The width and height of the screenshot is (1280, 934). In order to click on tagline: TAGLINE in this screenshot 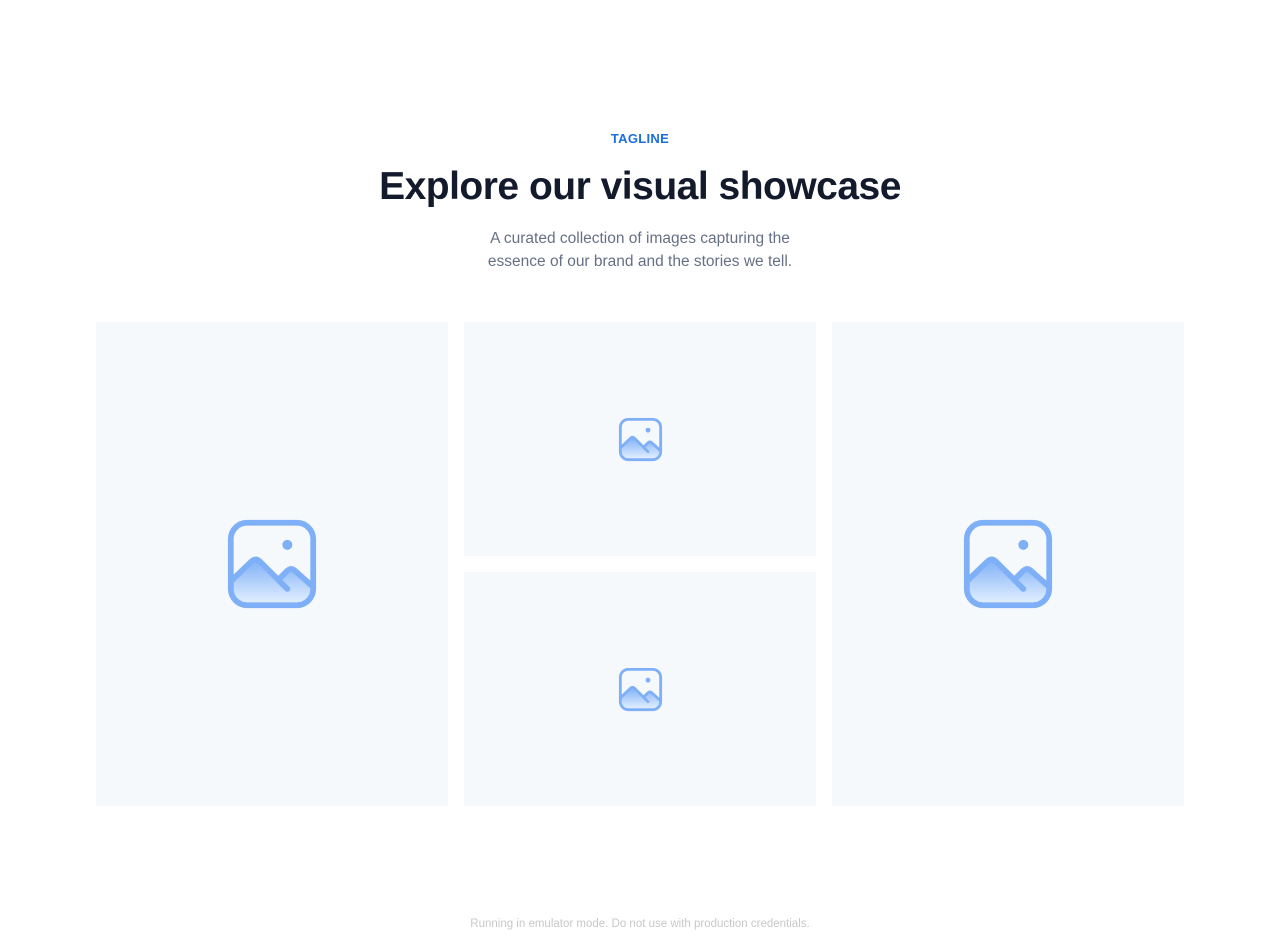, I will do `click(640, 138)`.